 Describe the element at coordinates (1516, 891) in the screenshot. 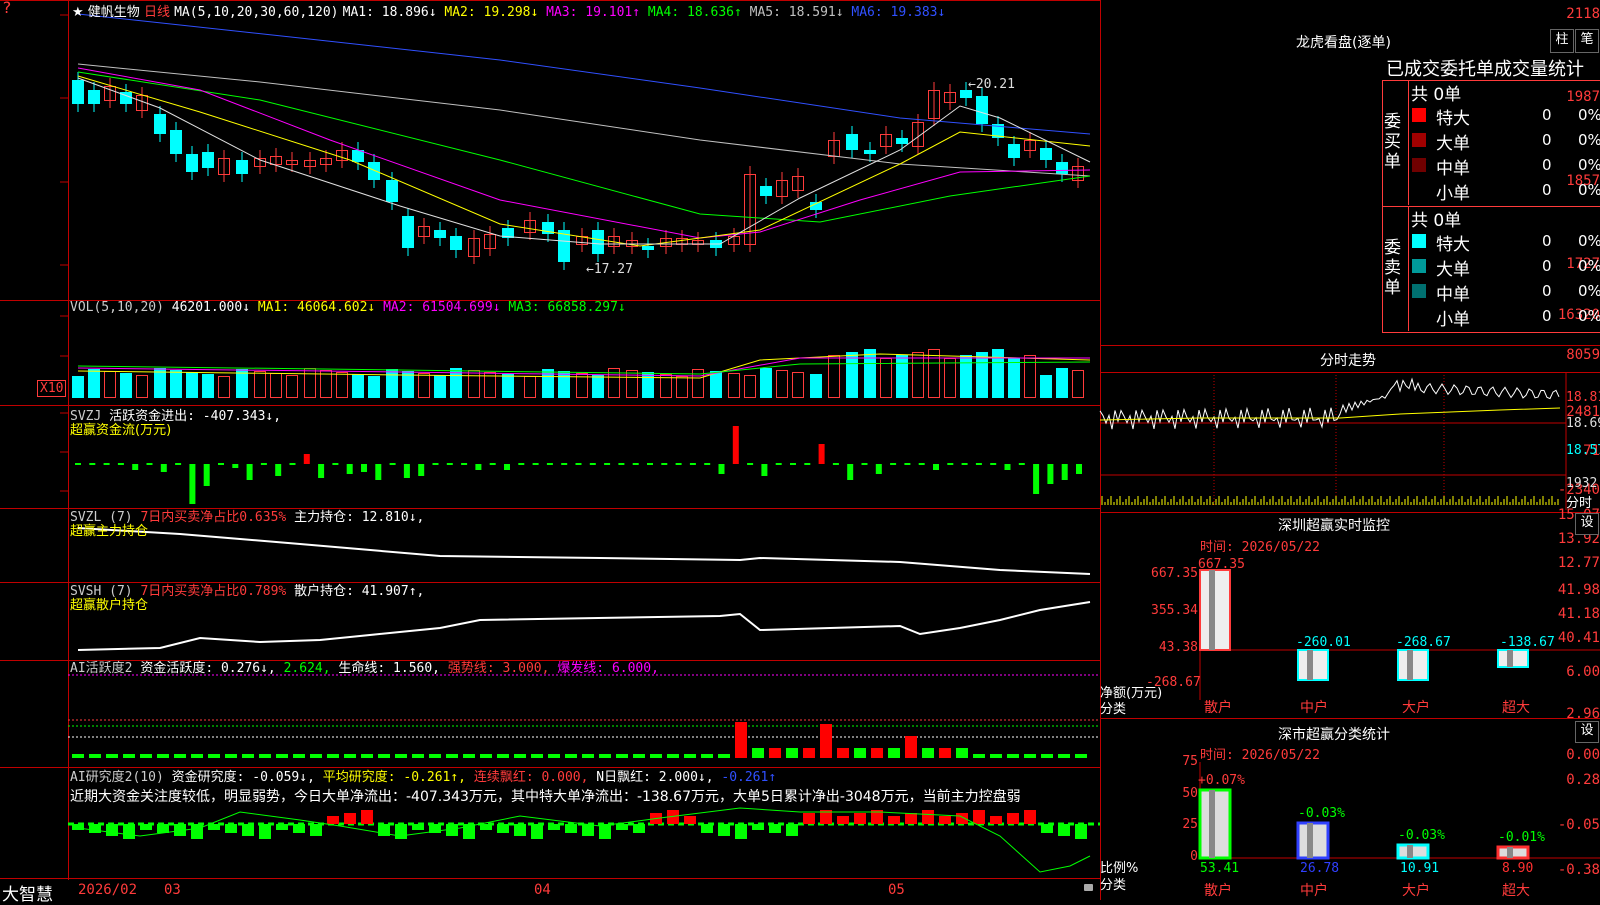

I see `classify-category: 超大` at that location.